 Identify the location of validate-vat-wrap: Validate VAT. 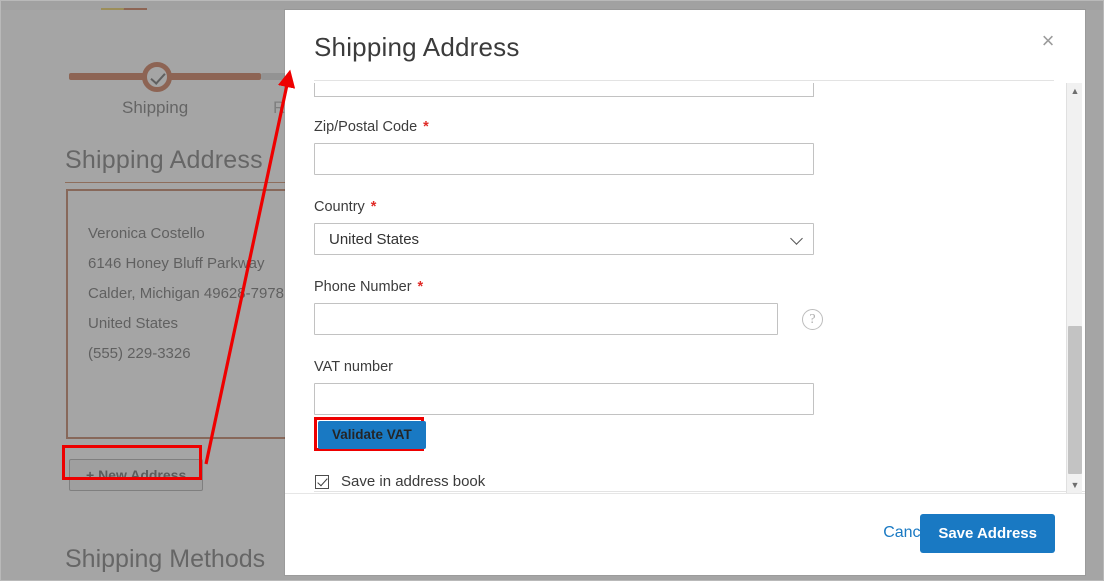
(414, 437).